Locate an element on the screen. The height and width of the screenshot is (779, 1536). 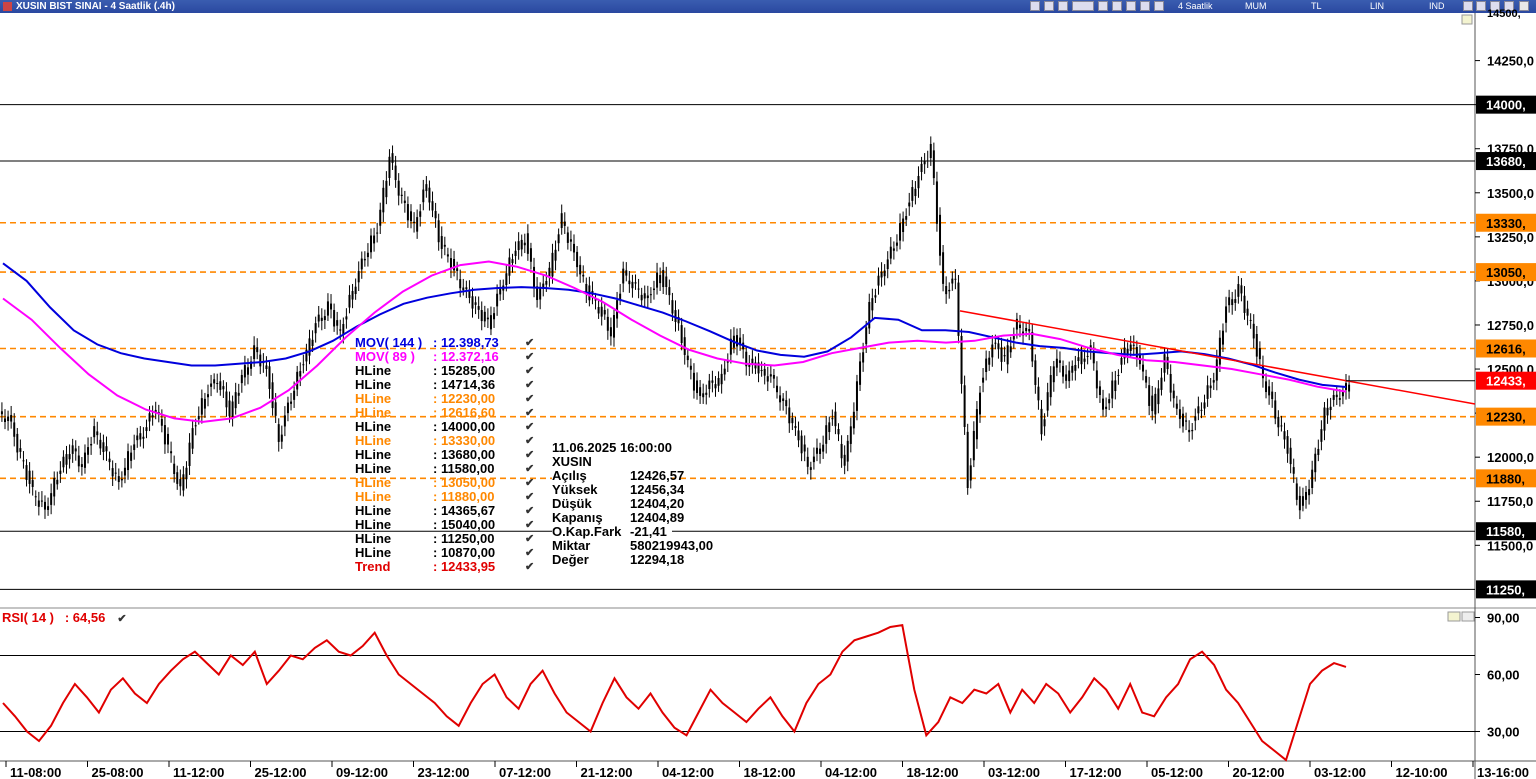
legend-value: : 14365,67 is located at coordinates (464, 510).